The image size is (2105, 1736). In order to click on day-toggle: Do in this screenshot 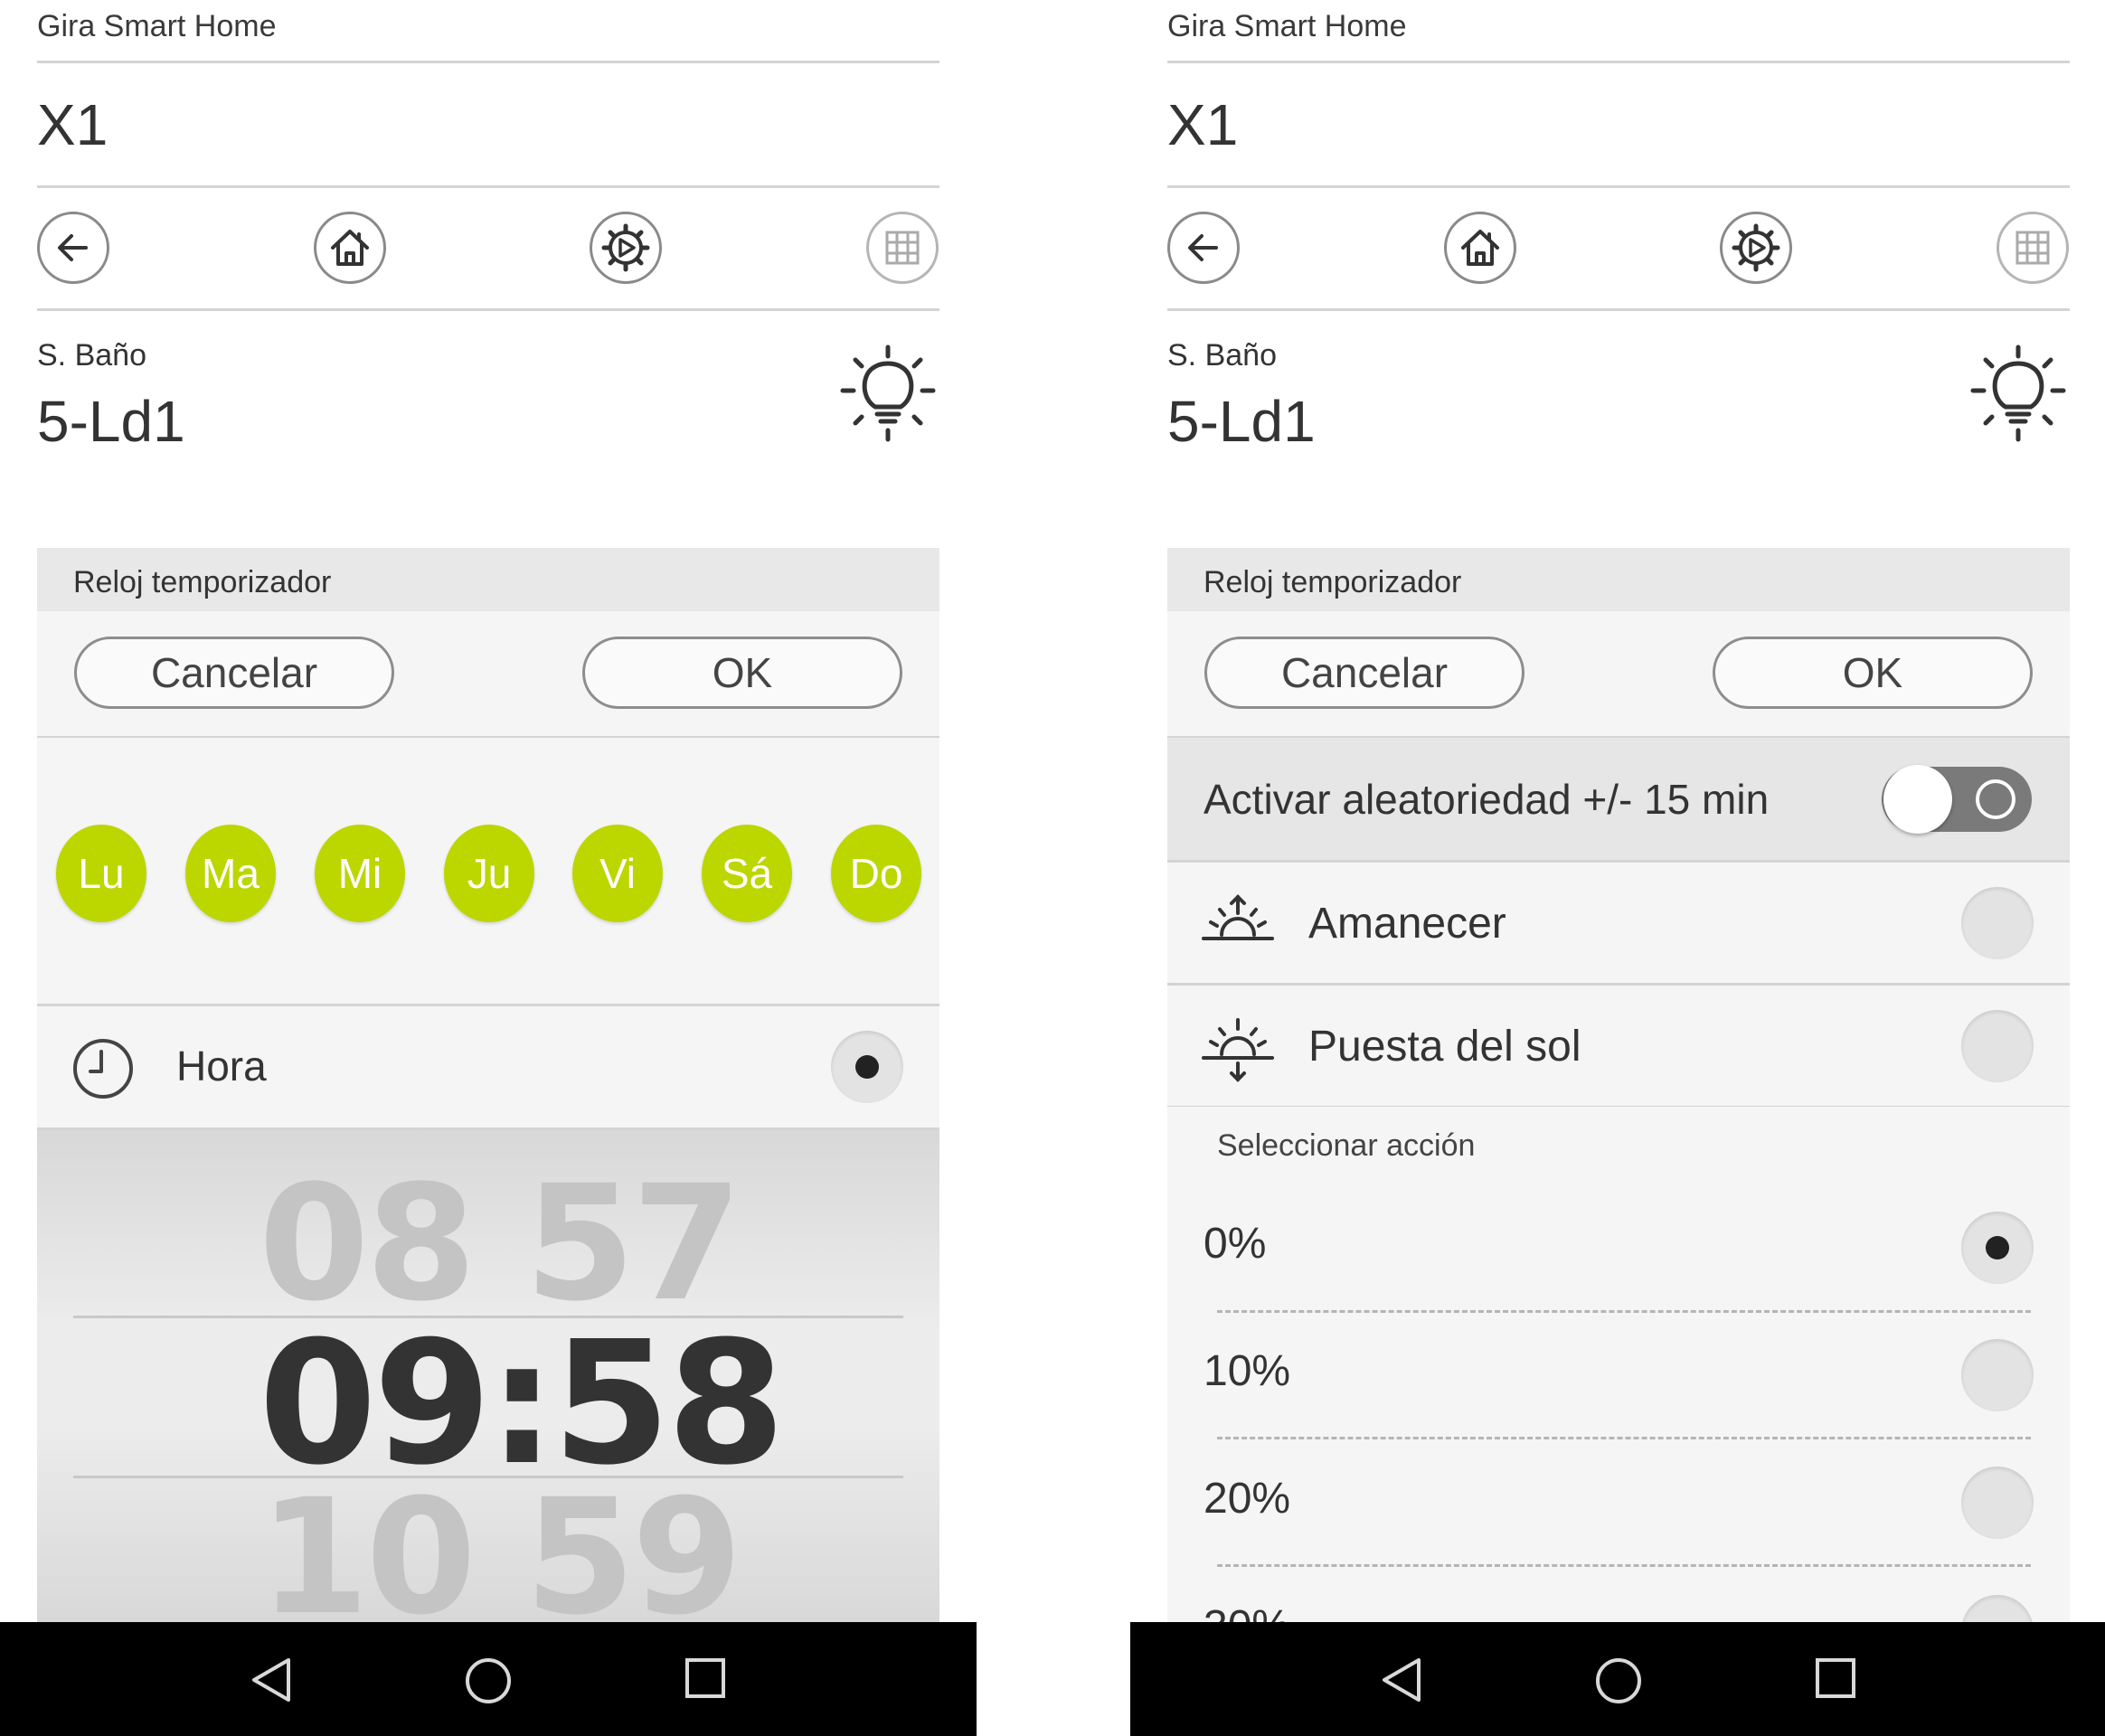, I will do `click(876, 873)`.